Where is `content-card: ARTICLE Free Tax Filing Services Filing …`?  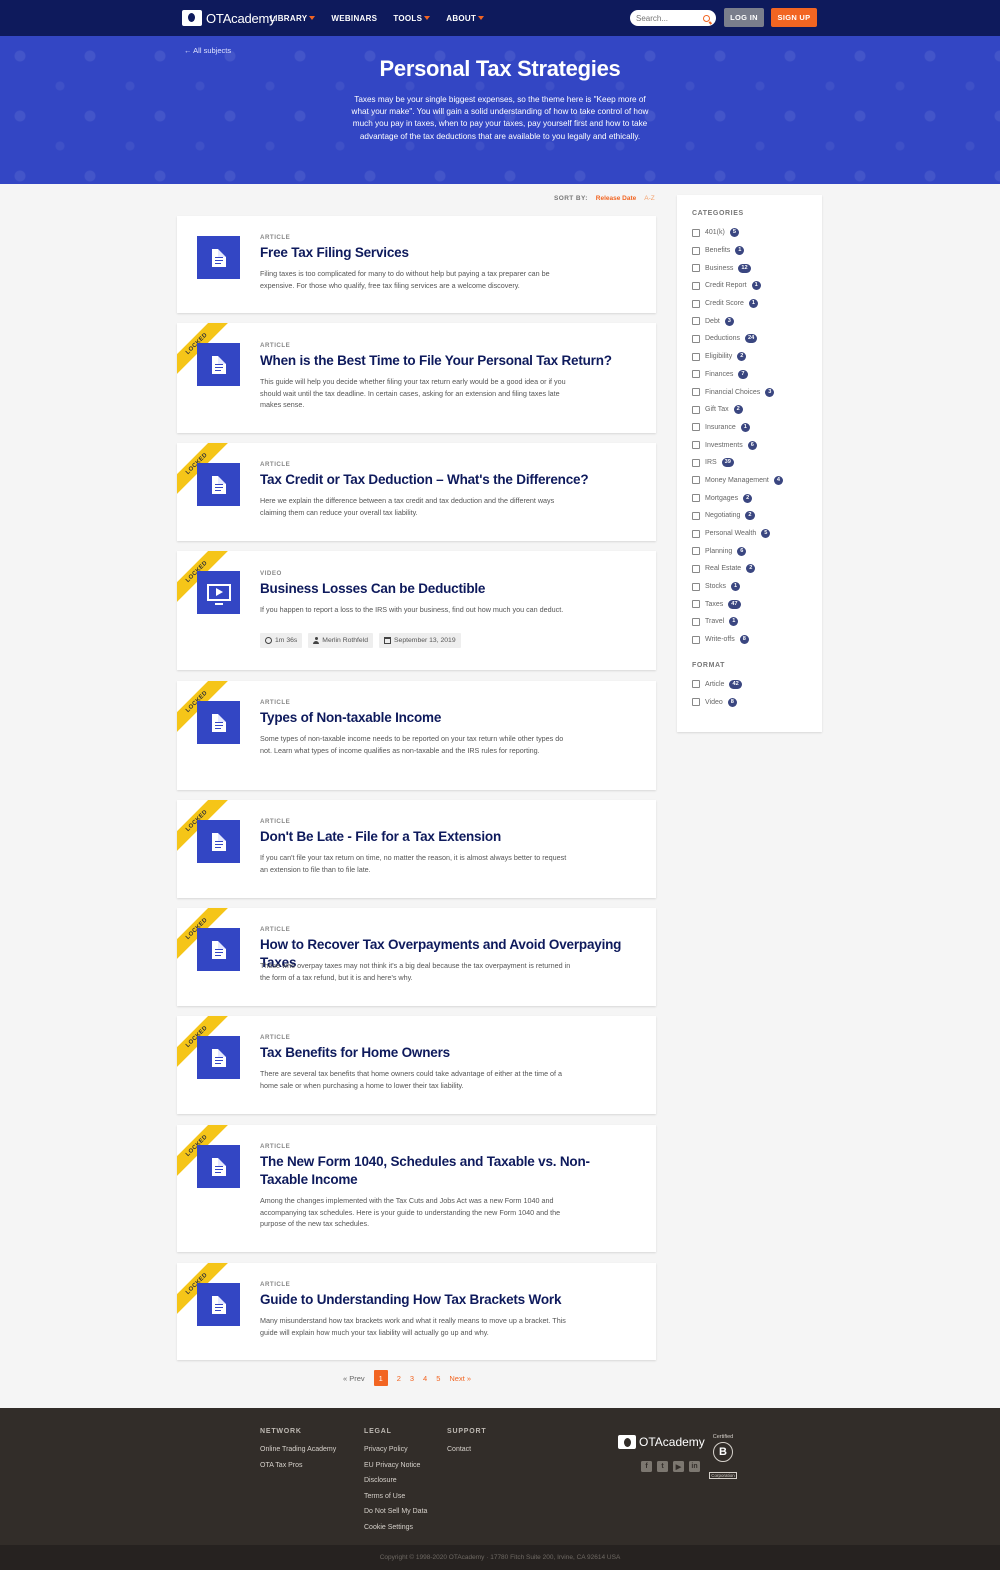 content-card: ARTICLE Free Tax Filing Services Filing … is located at coordinates (416, 264).